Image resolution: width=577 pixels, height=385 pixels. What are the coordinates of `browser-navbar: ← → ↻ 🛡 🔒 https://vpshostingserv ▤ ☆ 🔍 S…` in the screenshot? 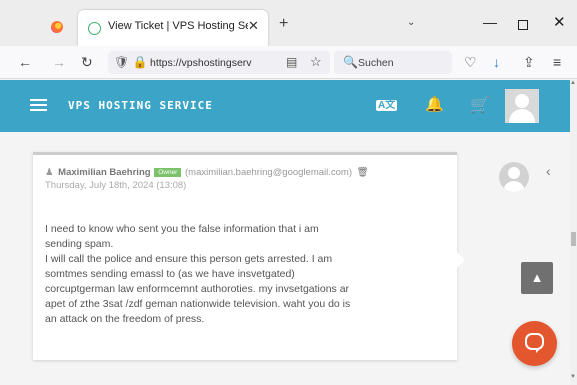 It's located at (288, 62).